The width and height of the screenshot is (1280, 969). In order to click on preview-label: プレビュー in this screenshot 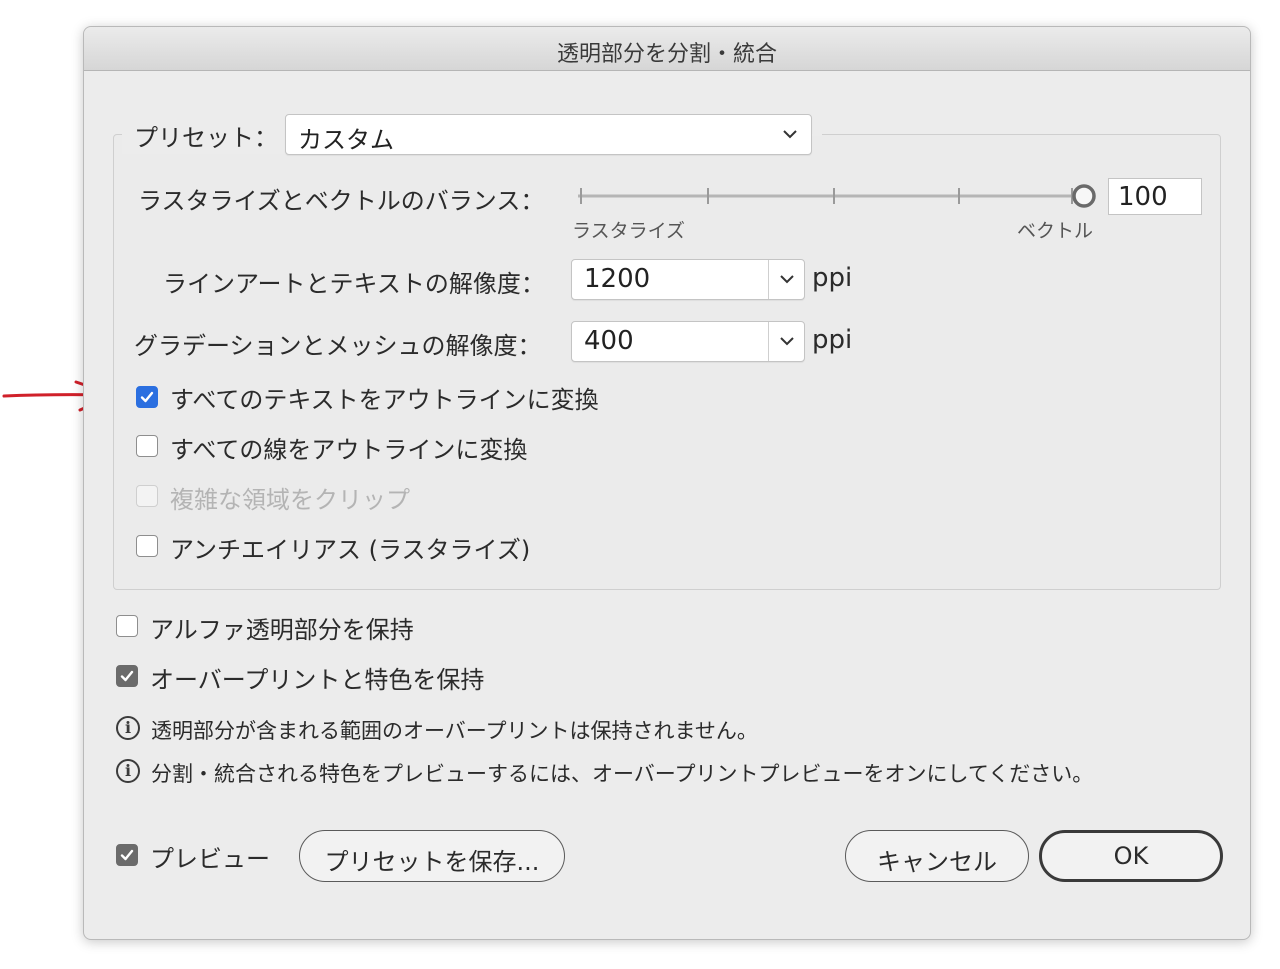, I will do `click(210, 856)`.